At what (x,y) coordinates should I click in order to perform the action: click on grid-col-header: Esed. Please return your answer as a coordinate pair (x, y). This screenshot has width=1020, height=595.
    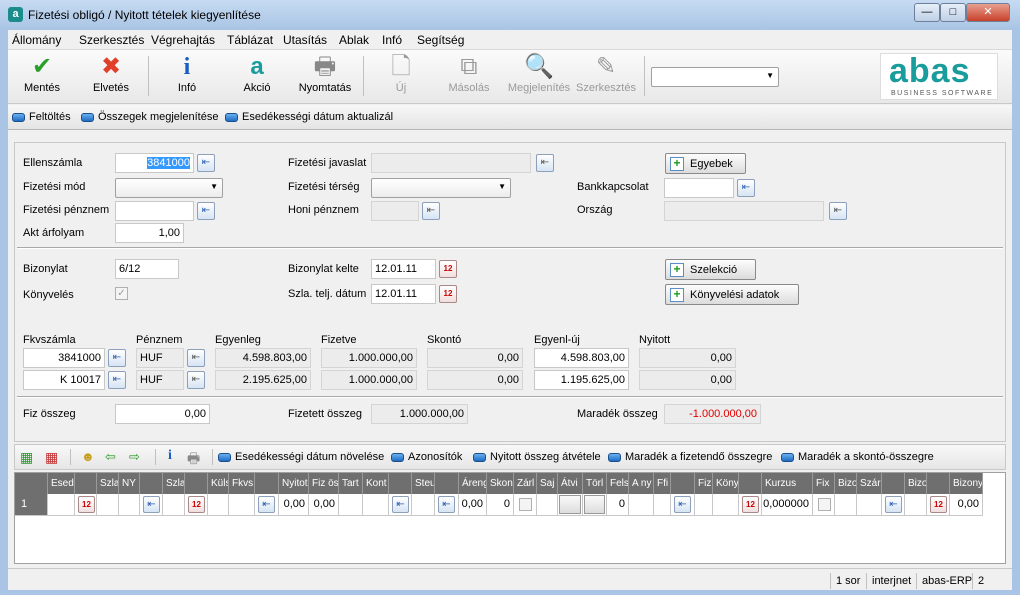
    Looking at the image, I should click on (61, 483).